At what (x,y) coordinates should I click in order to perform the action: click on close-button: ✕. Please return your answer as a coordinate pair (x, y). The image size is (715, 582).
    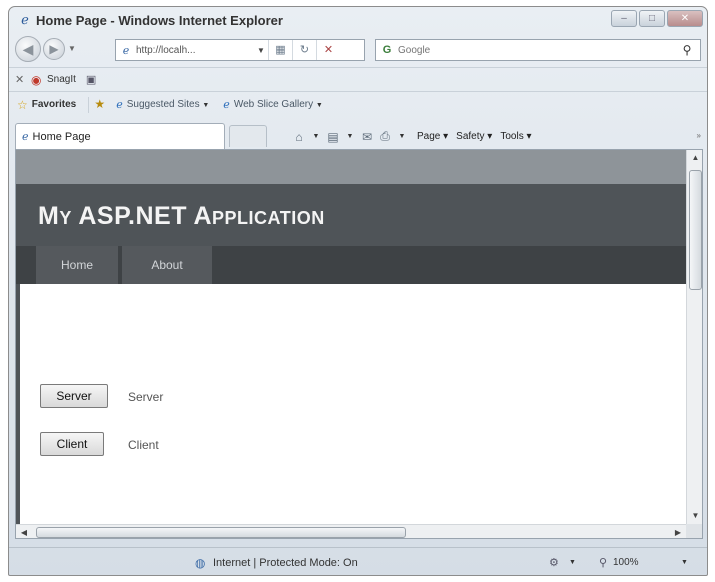
    Looking at the image, I should click on (685, 18).